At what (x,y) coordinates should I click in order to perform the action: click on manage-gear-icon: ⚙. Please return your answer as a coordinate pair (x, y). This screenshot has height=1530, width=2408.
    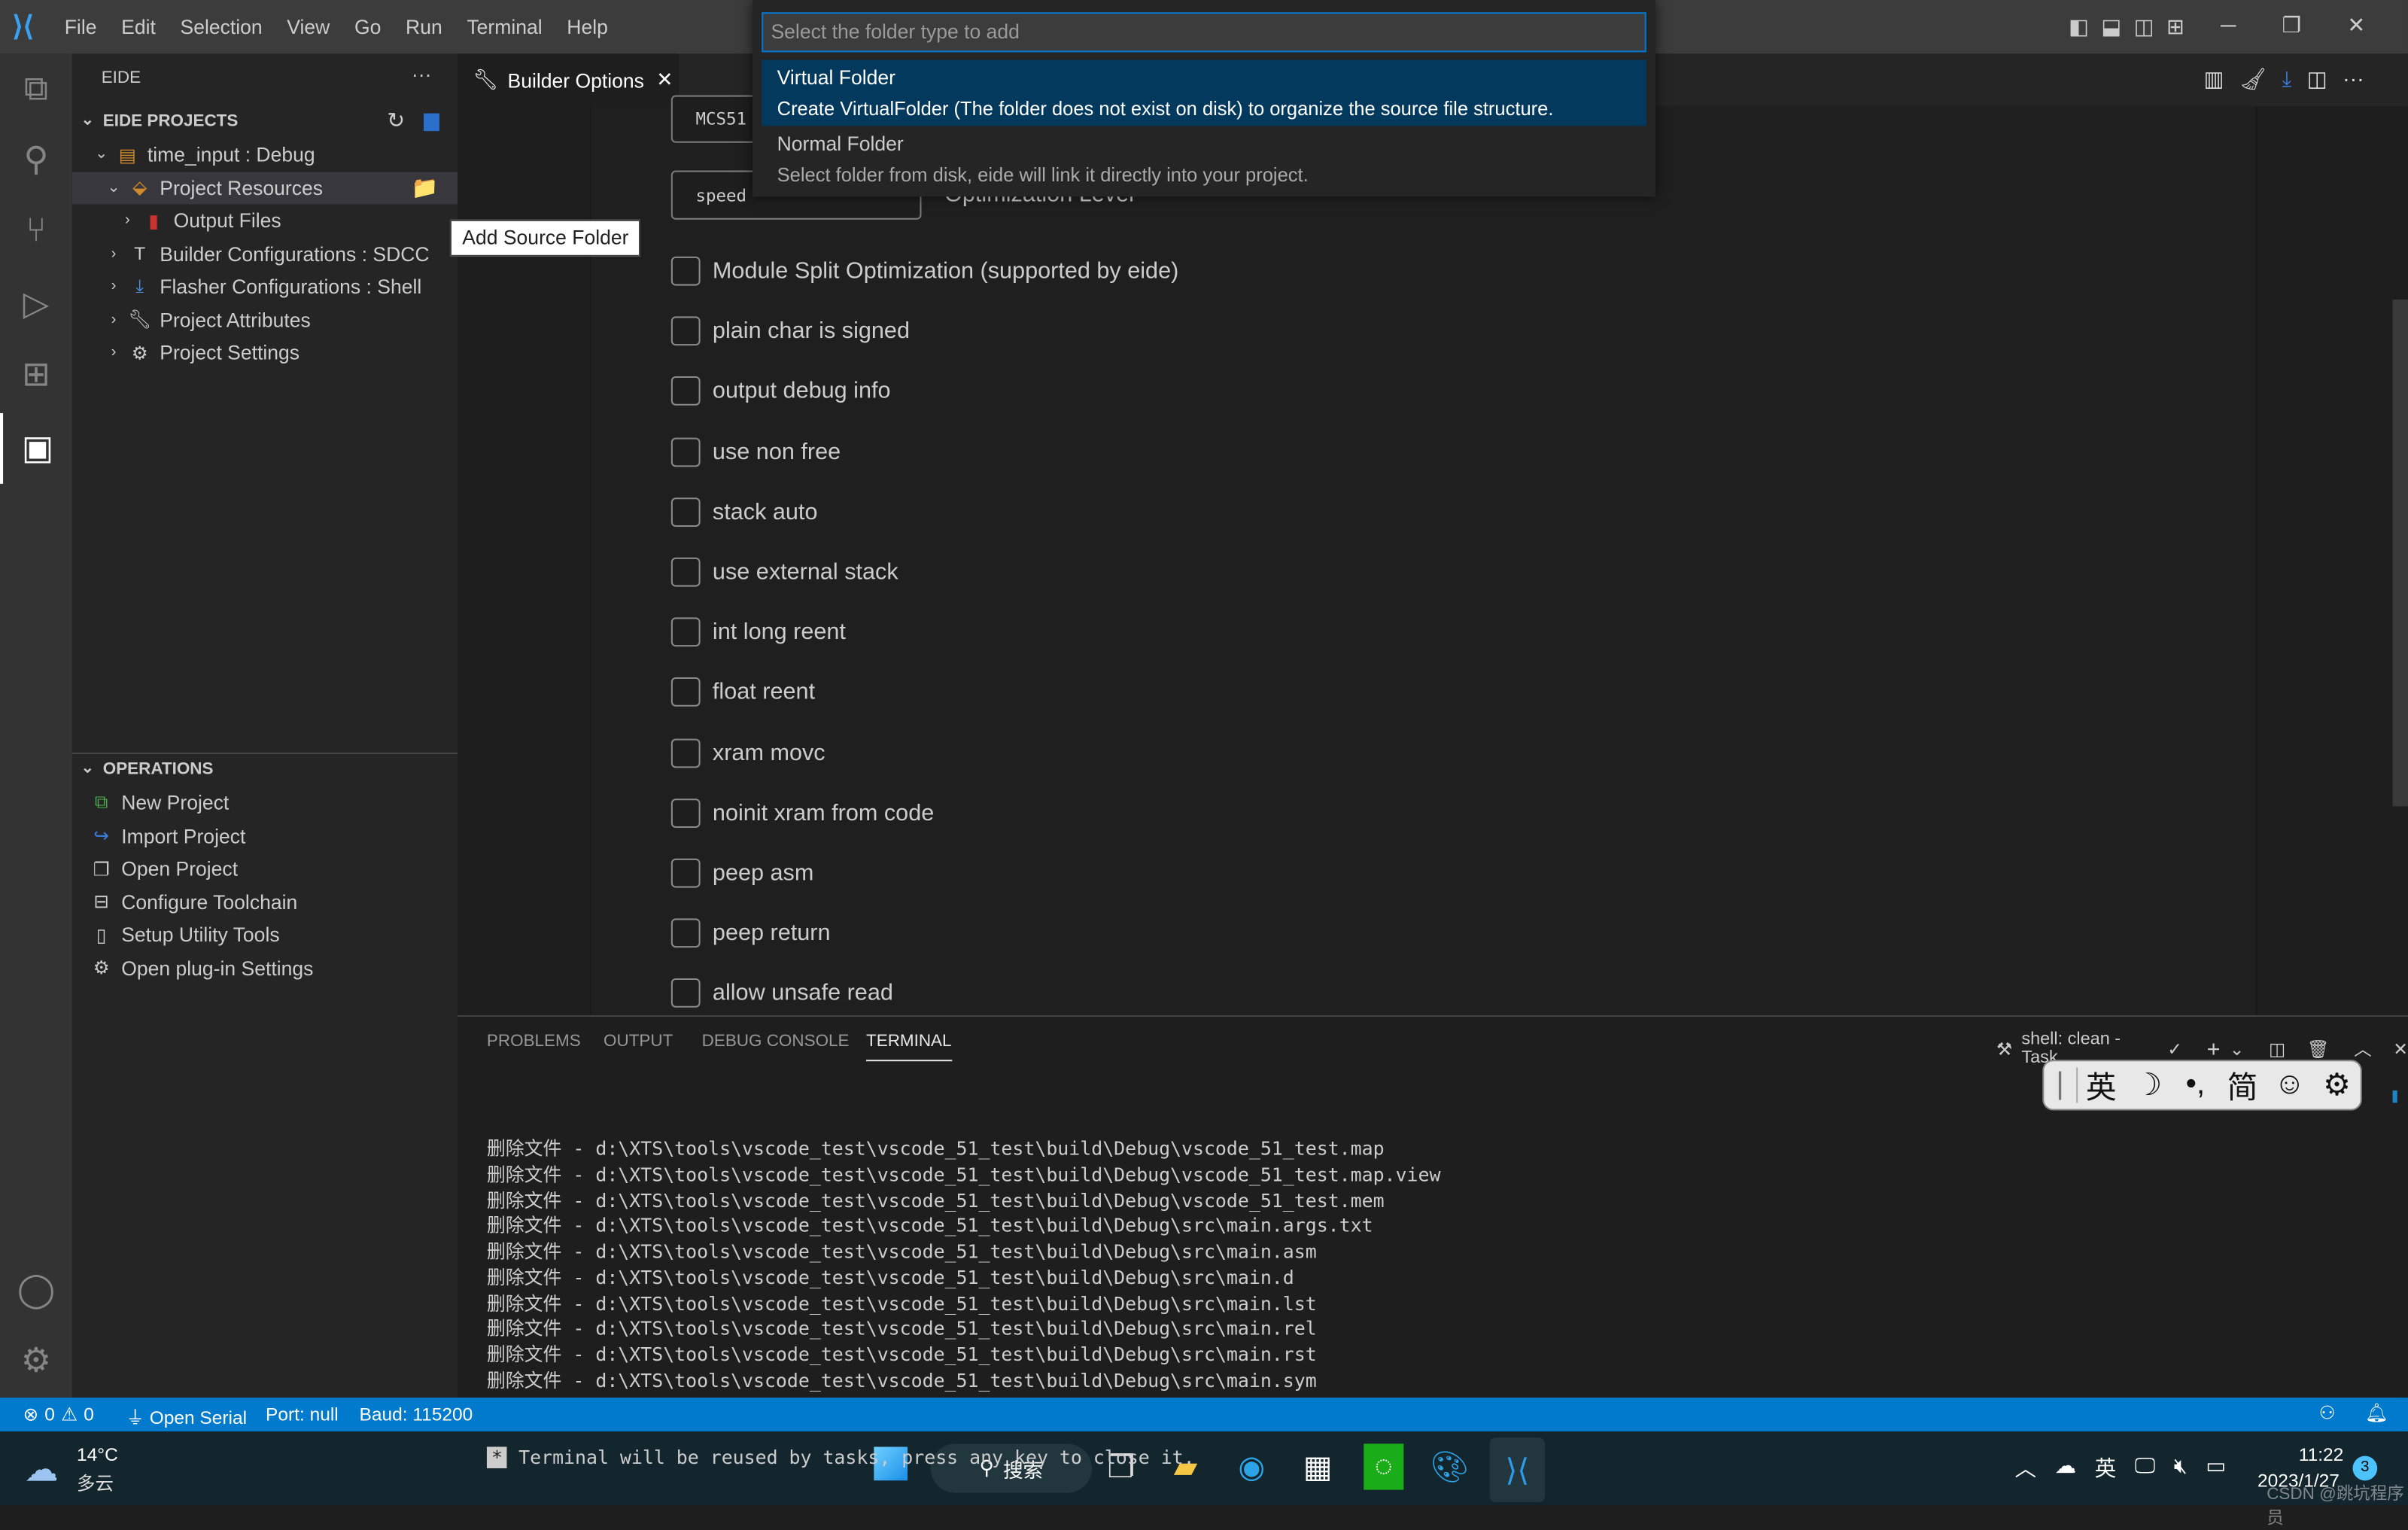
    Looking at the image, I should click on (36, 1360).